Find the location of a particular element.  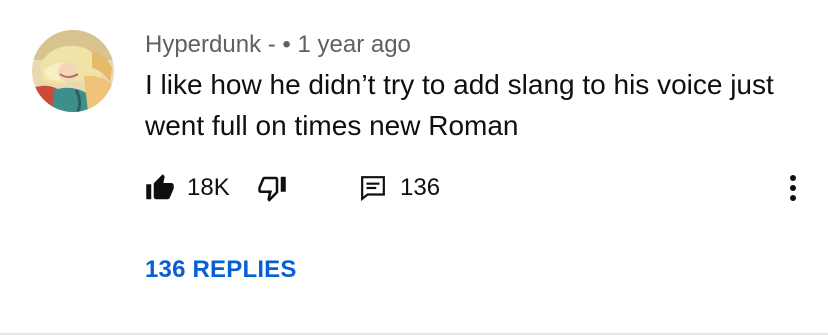

reply-bubble-icon is located at coordinates (373, 188).